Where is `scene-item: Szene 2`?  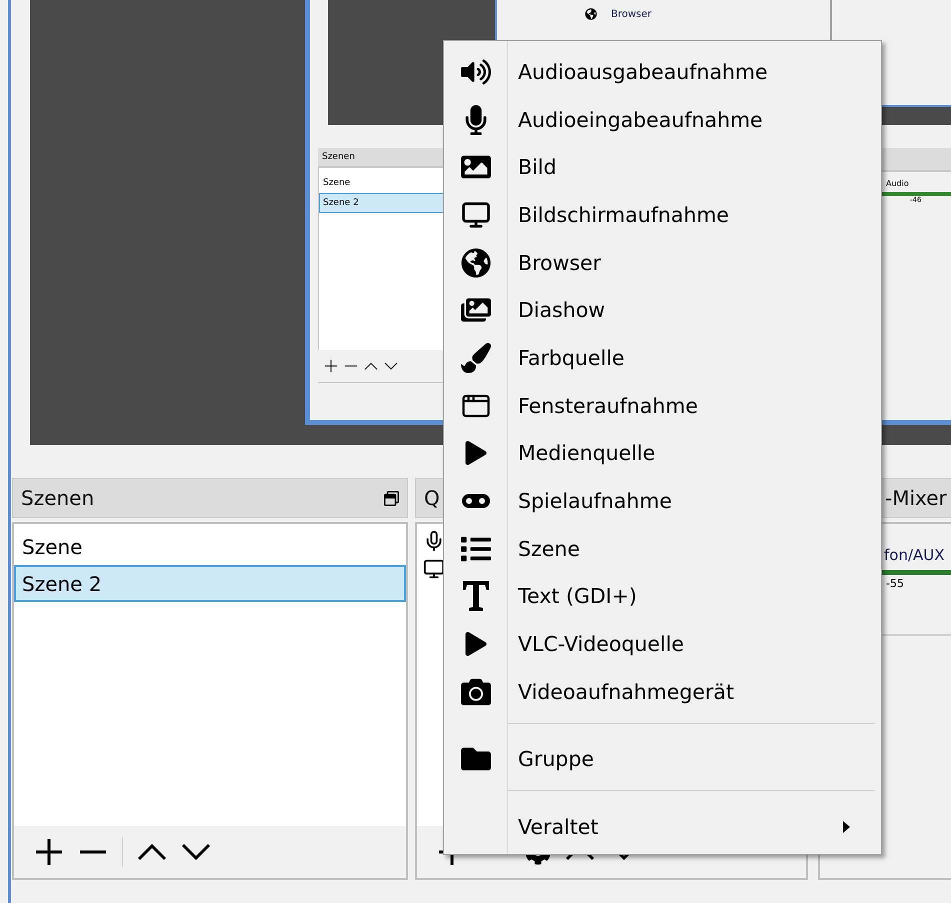 scene-item: Szene 2 is located at coordinates (210, 583).